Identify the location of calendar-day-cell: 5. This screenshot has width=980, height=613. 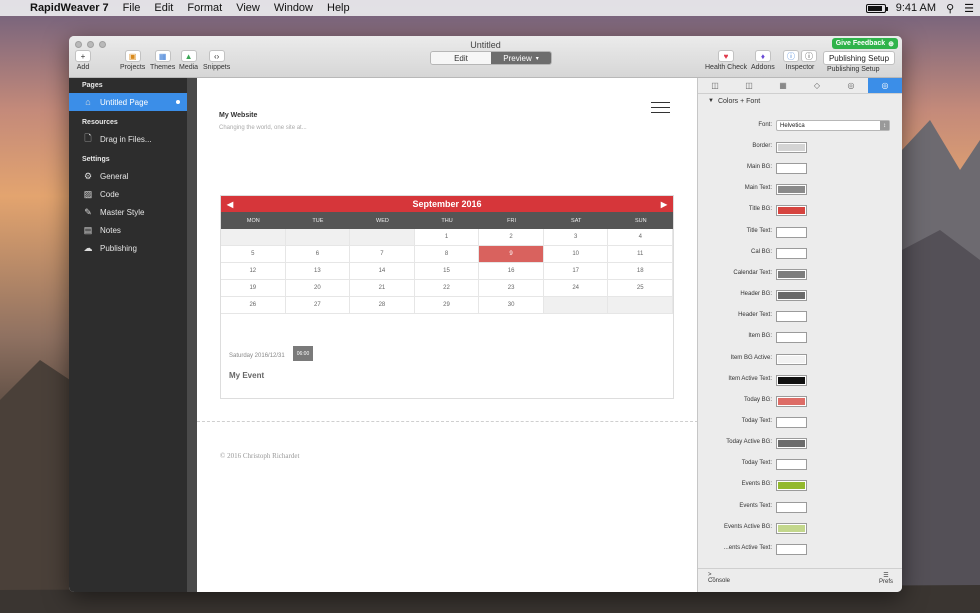
(253, 254).